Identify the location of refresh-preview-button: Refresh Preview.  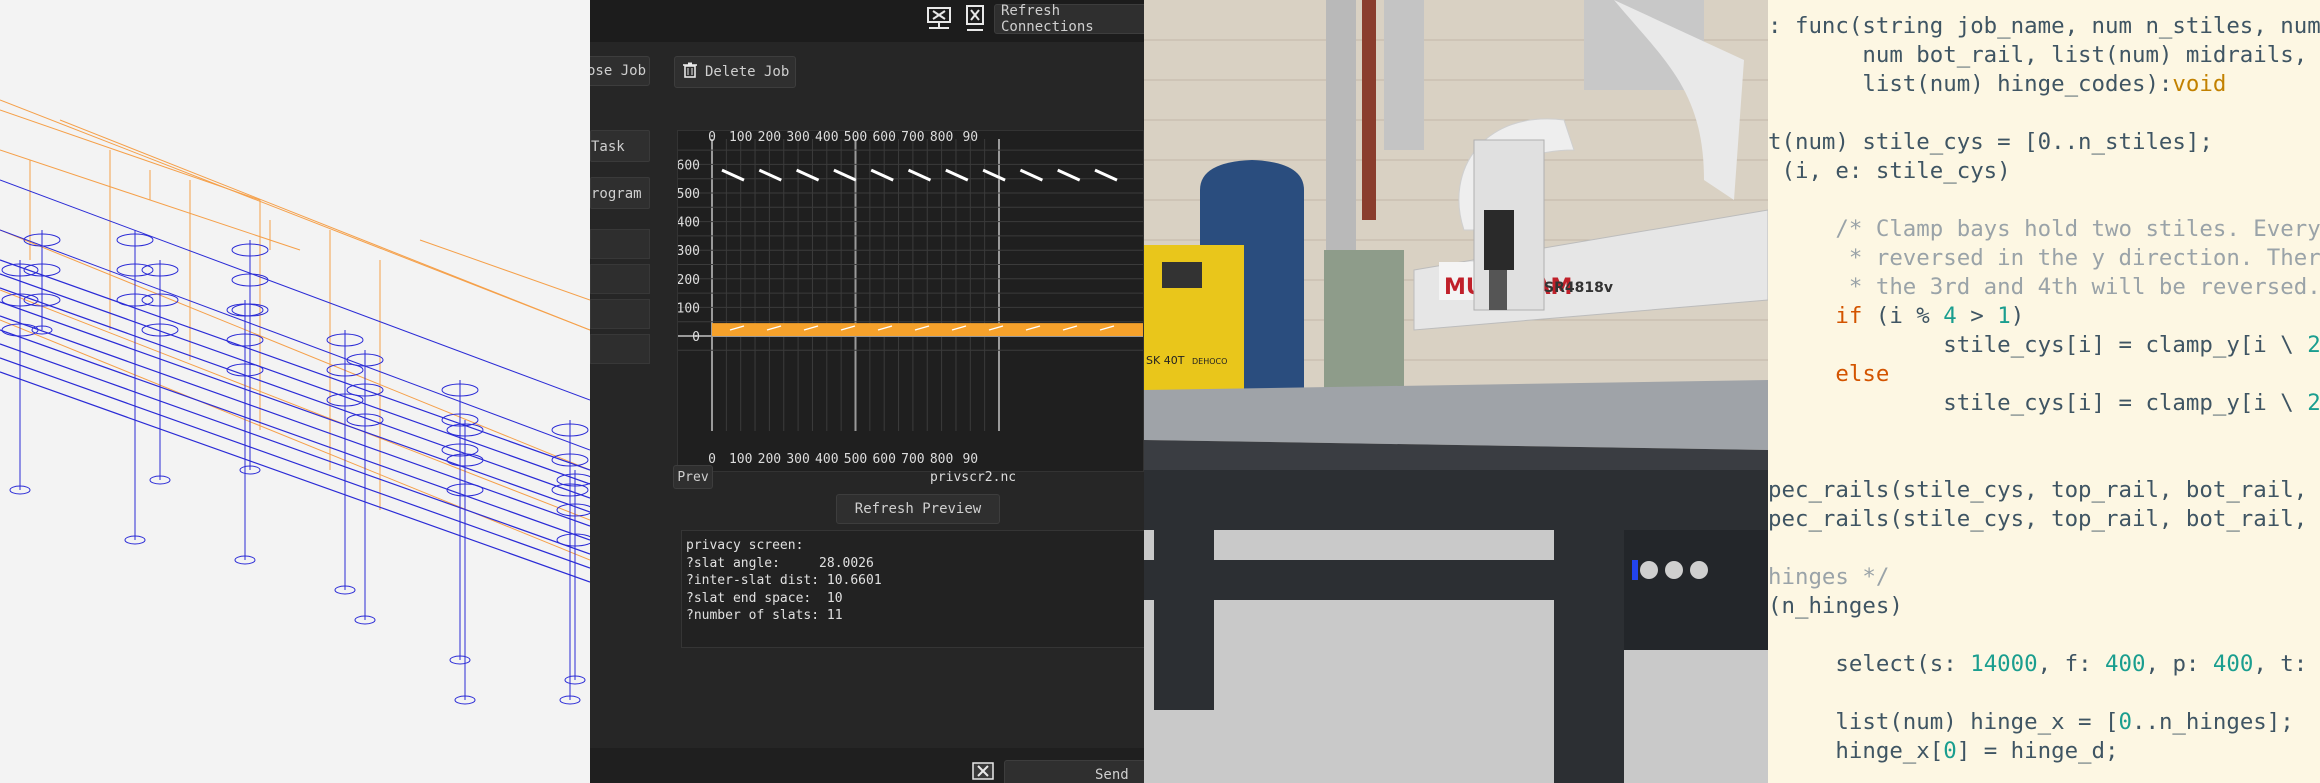
(918, 509).